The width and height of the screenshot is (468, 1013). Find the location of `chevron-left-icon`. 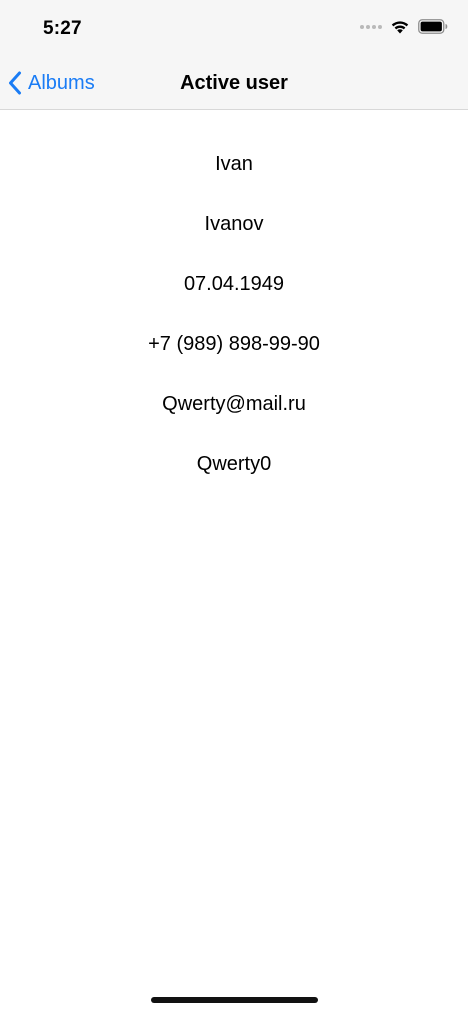

chevron-left-icon is located at coordinates (15, 83).